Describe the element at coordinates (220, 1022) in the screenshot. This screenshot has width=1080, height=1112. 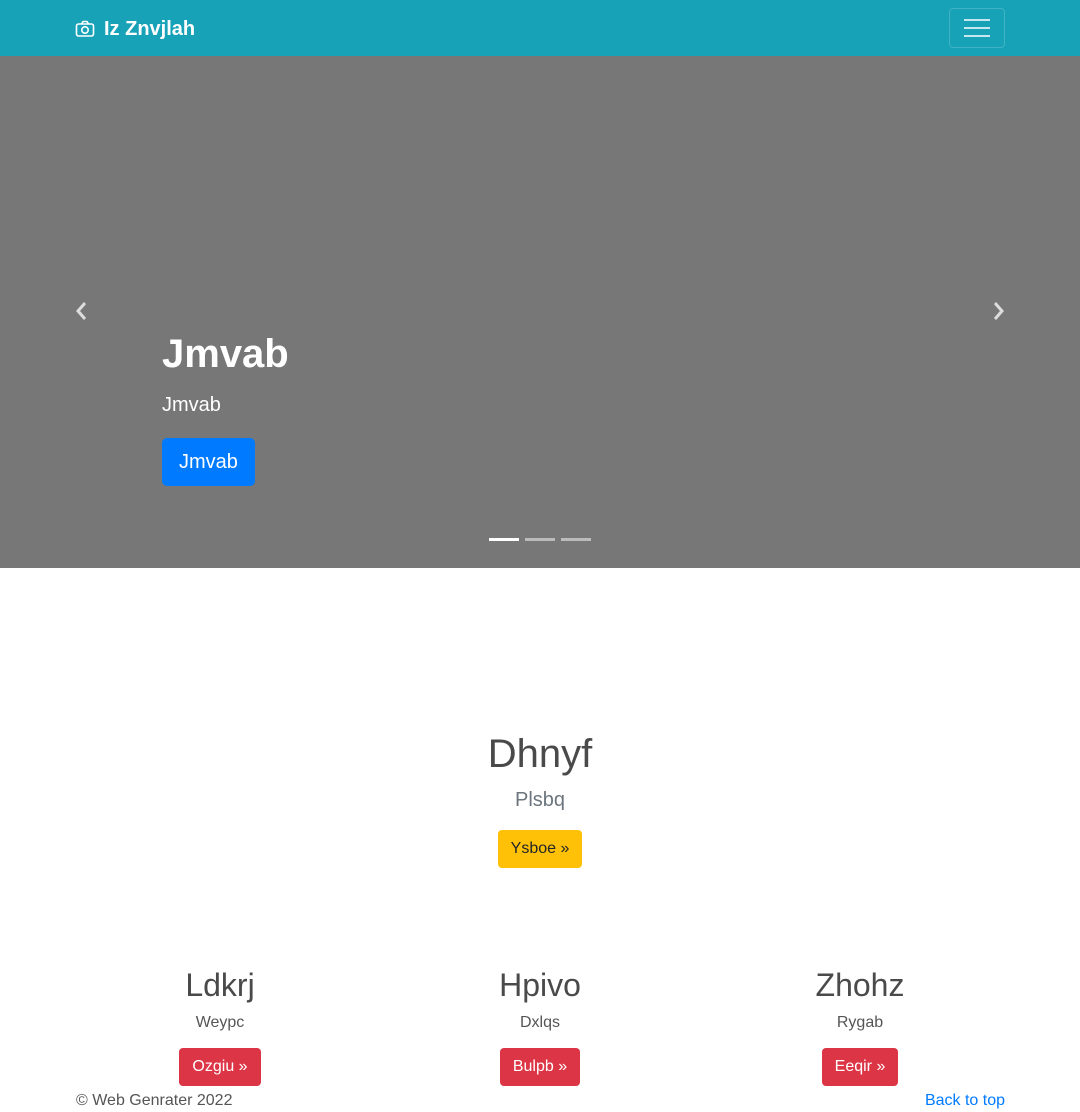
I see `column-text: Weypc` at that location.